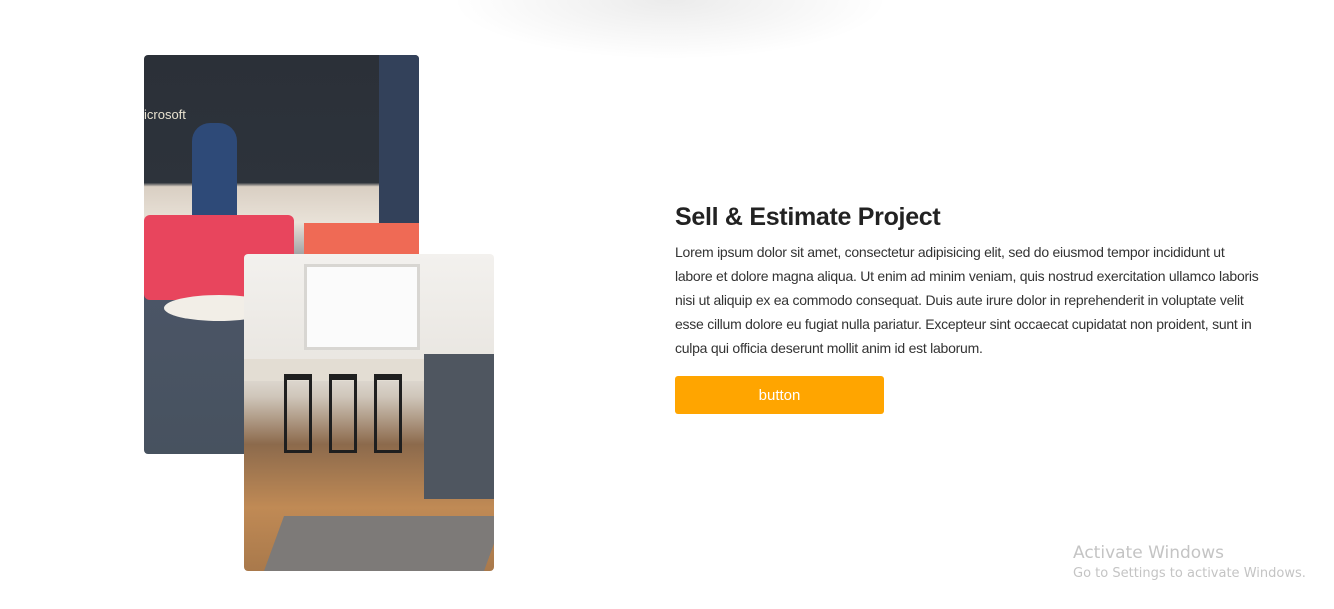 This screenshot has width=1334, height=609. Describe the element at coordinates (1189, 573) in the screenshot. I see `watermark-subtitle: Go to Settings to activate Windows.` at that location.